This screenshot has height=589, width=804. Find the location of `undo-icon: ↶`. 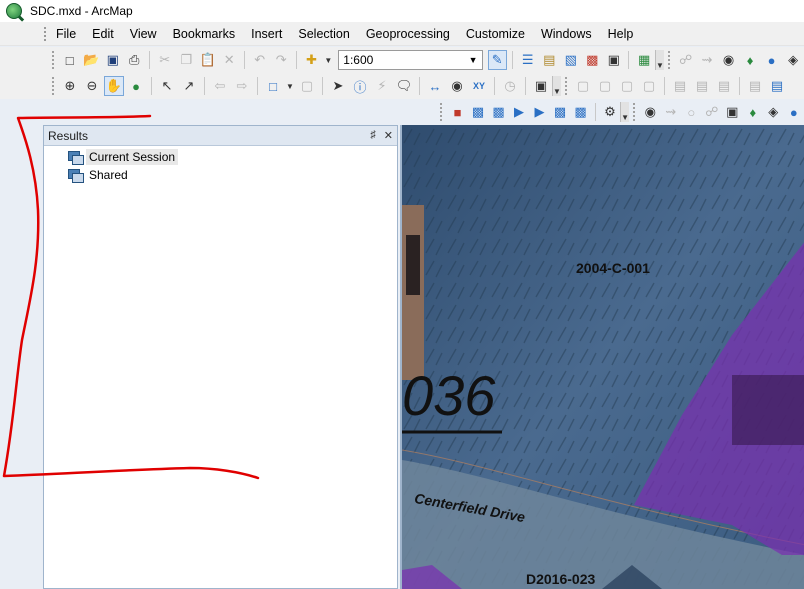

undo-icon: ↶ is located at coordinates (260, 60).